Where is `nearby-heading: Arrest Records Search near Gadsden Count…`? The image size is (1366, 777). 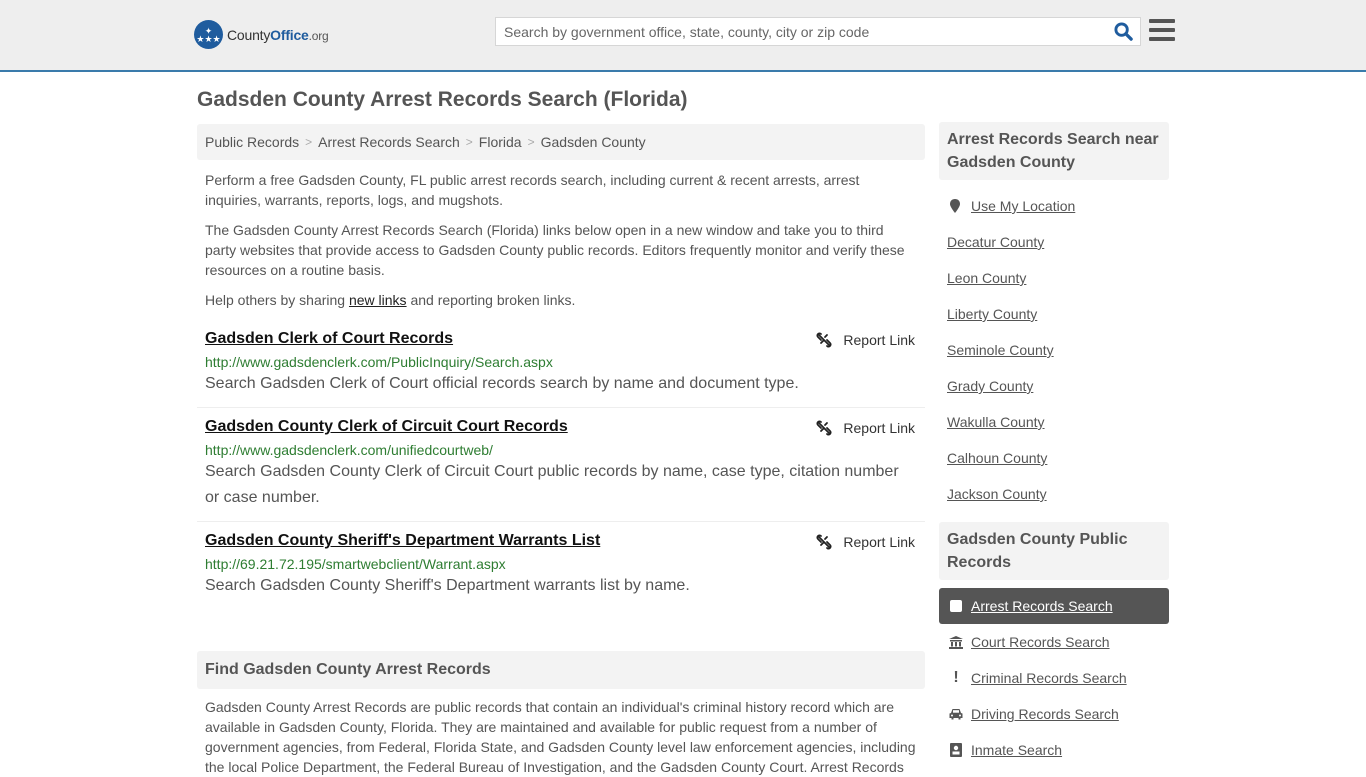
nearby-heading: Arrest Records Search near Gadsden Count… is located at coordinates (1054, 151).